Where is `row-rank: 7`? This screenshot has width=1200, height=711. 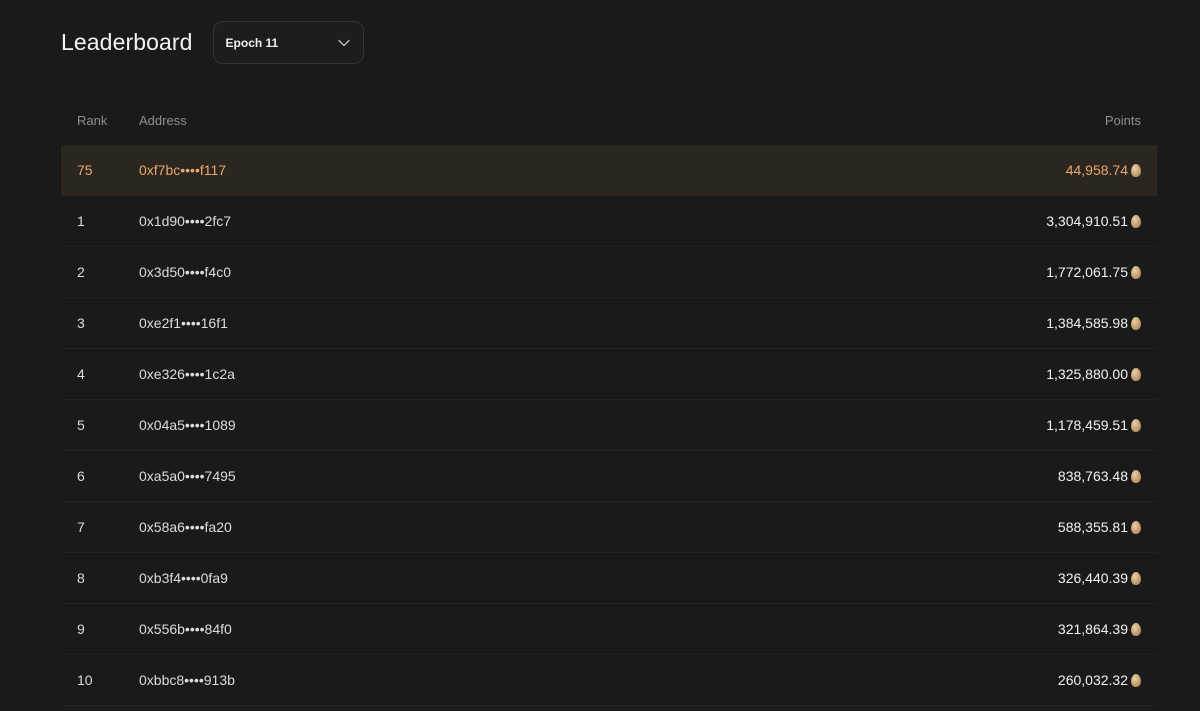 row-rank: 7 is located at coordinates (81, 527).